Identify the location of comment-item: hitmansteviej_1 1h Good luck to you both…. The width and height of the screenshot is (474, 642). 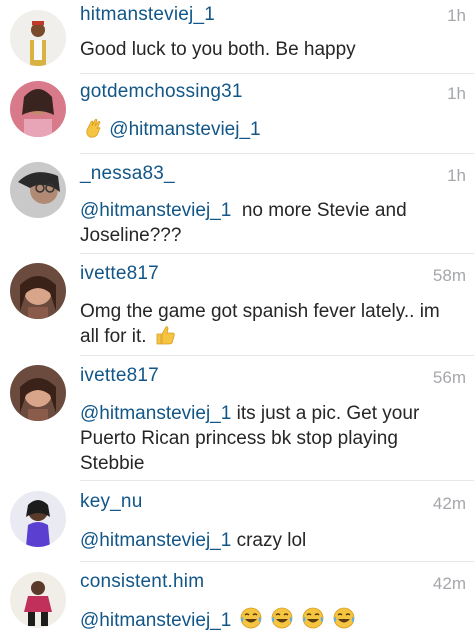
(237, 36).